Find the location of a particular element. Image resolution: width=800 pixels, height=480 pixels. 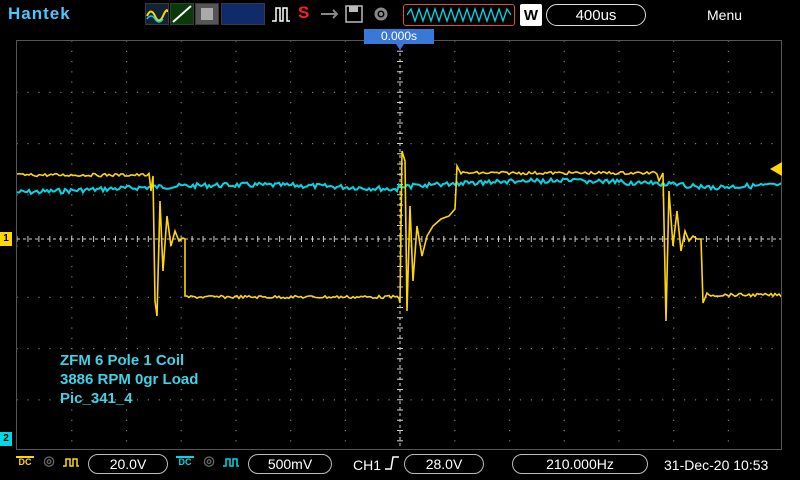

ch2-volts-div: 500mV is located at coordinates (290, 464).